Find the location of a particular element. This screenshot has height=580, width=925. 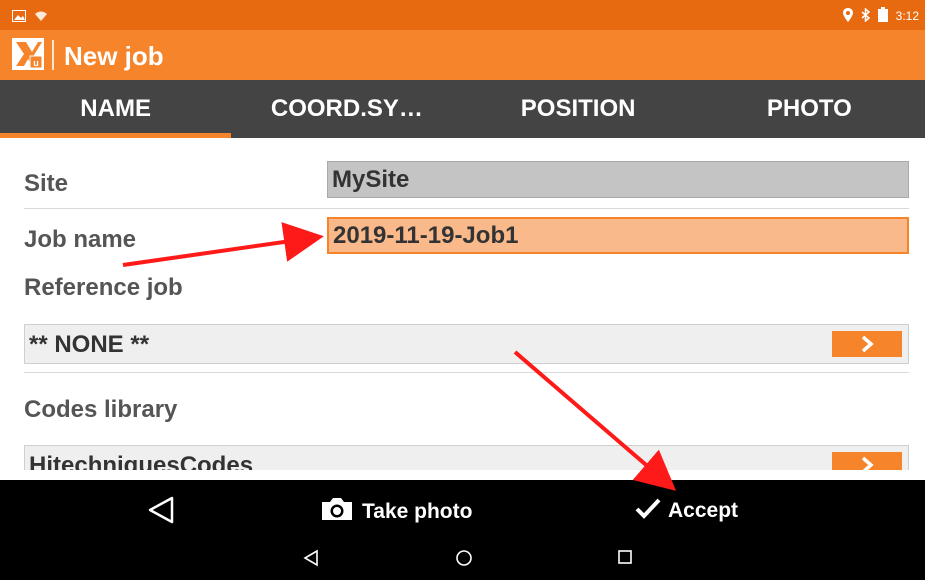

nav-recents-icon is located at coordinates (625, 559).